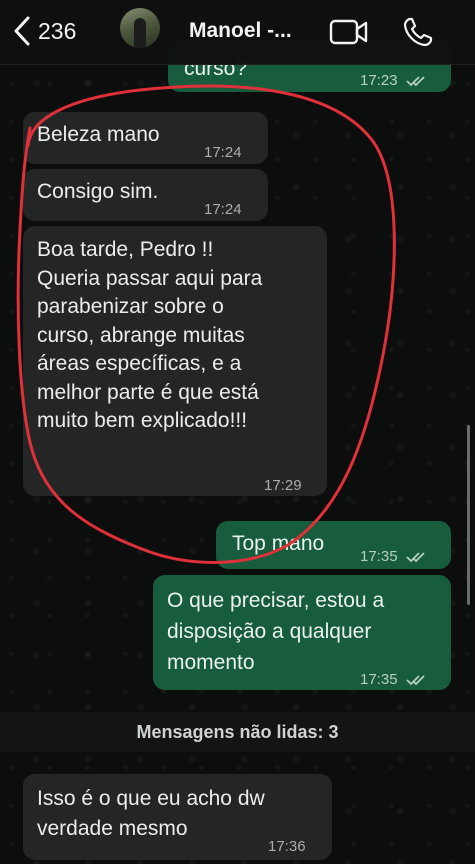  I want to click on unread-count: 236, so click(57, 30).